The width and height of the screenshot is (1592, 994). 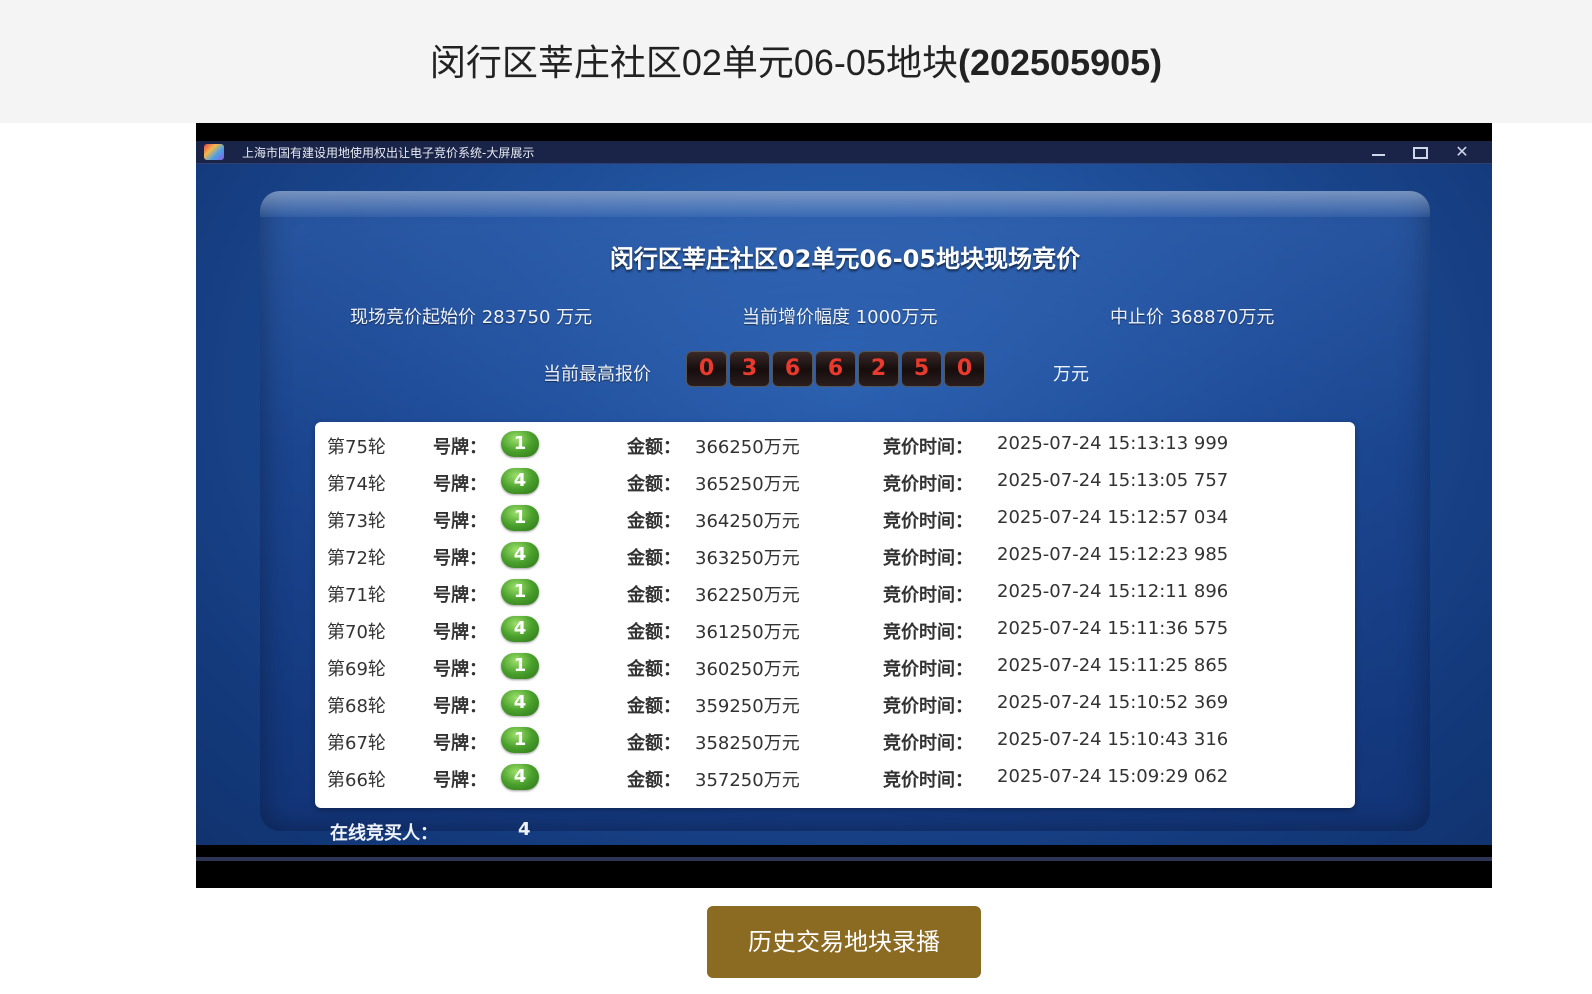 What do you see at coordinates (844, 859) in the screenshot?
I see `window-bottom-edge` at bounding box center [844, 859].